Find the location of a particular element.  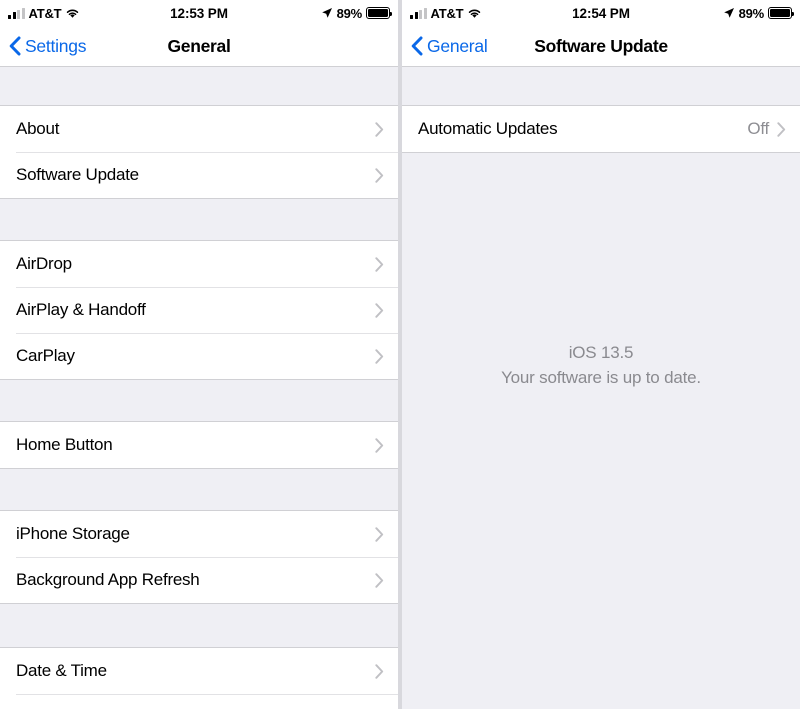

update-status-block: iOS 13.5 Your software is up to date. is located at coordinates (601, 365).